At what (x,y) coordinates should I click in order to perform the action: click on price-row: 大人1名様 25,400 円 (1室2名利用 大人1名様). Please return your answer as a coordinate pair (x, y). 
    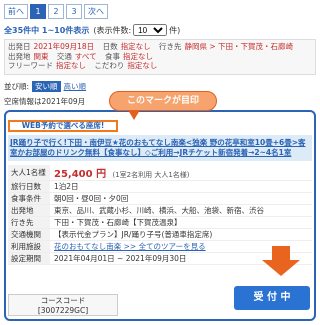
    Looking at the image, I should click on (160, 173).